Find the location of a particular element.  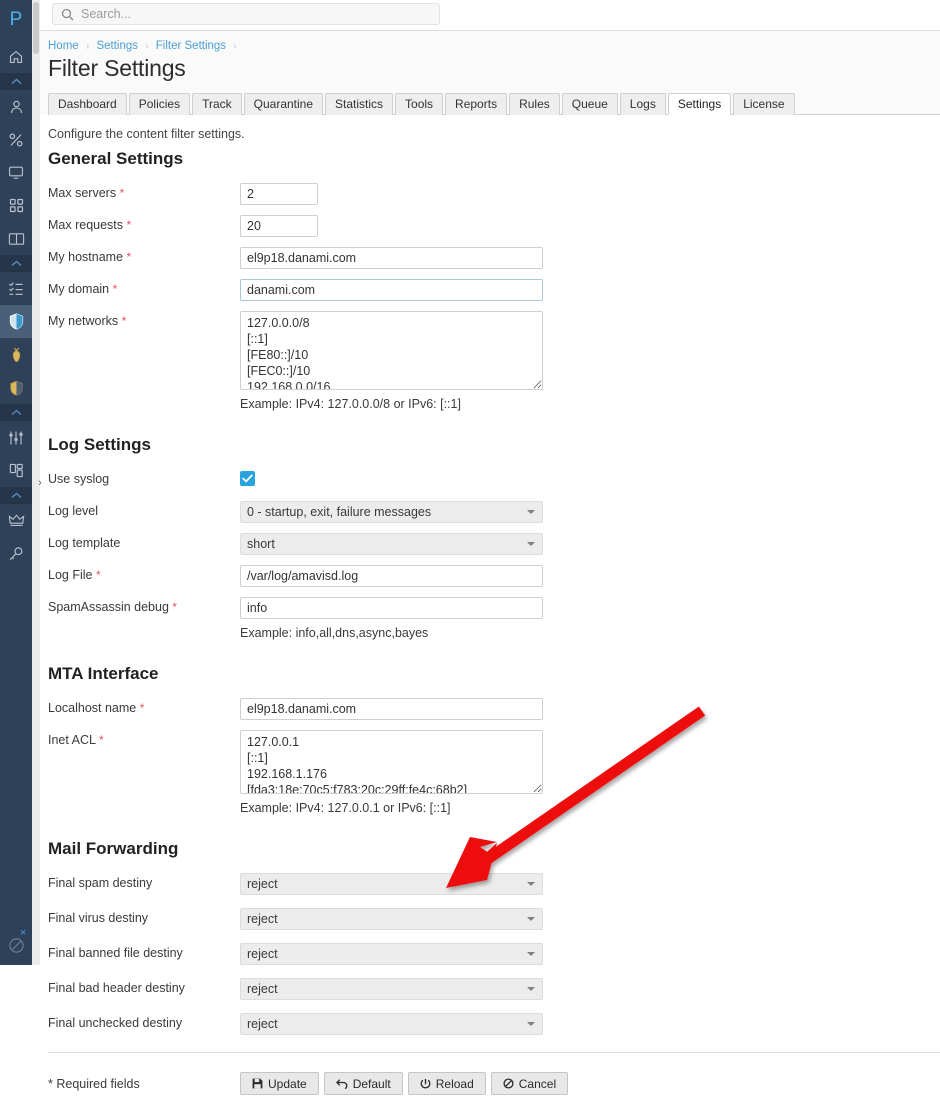

sidebar-item-tasks is located at coordinates (16, 288).